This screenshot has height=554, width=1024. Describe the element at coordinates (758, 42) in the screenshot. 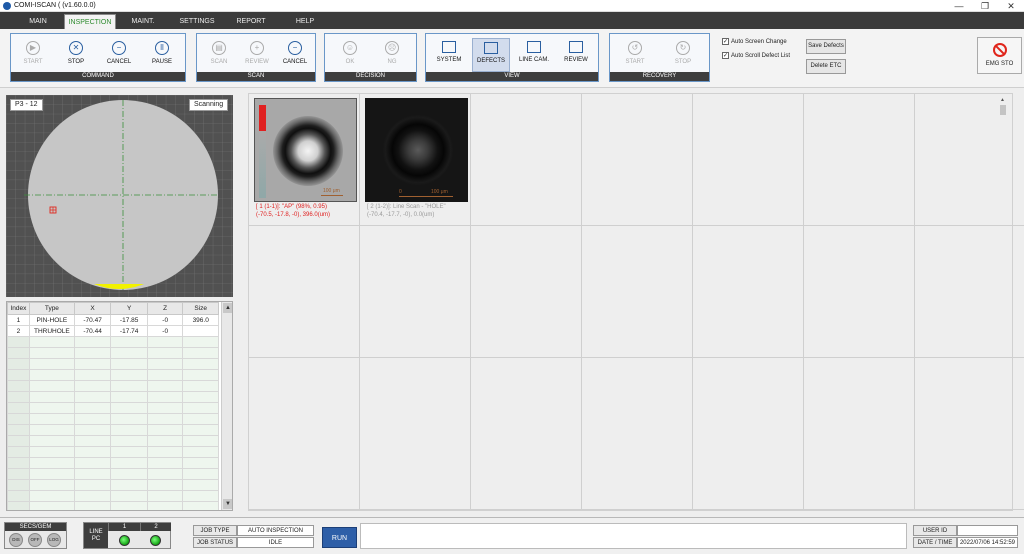

I see `auto-screen-change-checkbox: ✓ Auto Screen Change` at that location.